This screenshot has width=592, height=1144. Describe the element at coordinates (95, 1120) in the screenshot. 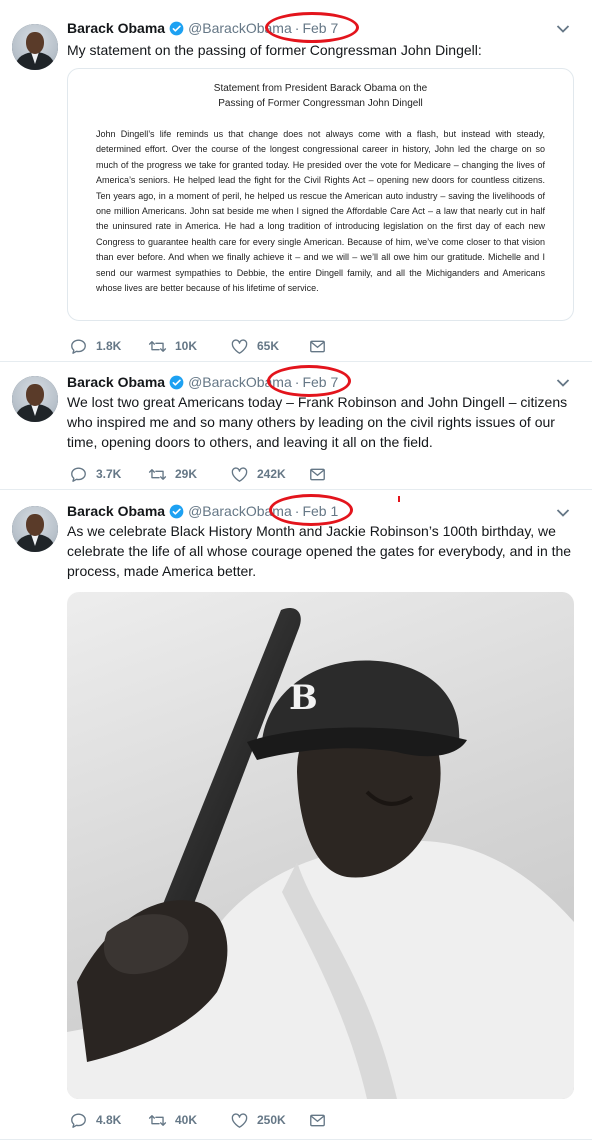

I see `reply-button: 4.8K` at that location.